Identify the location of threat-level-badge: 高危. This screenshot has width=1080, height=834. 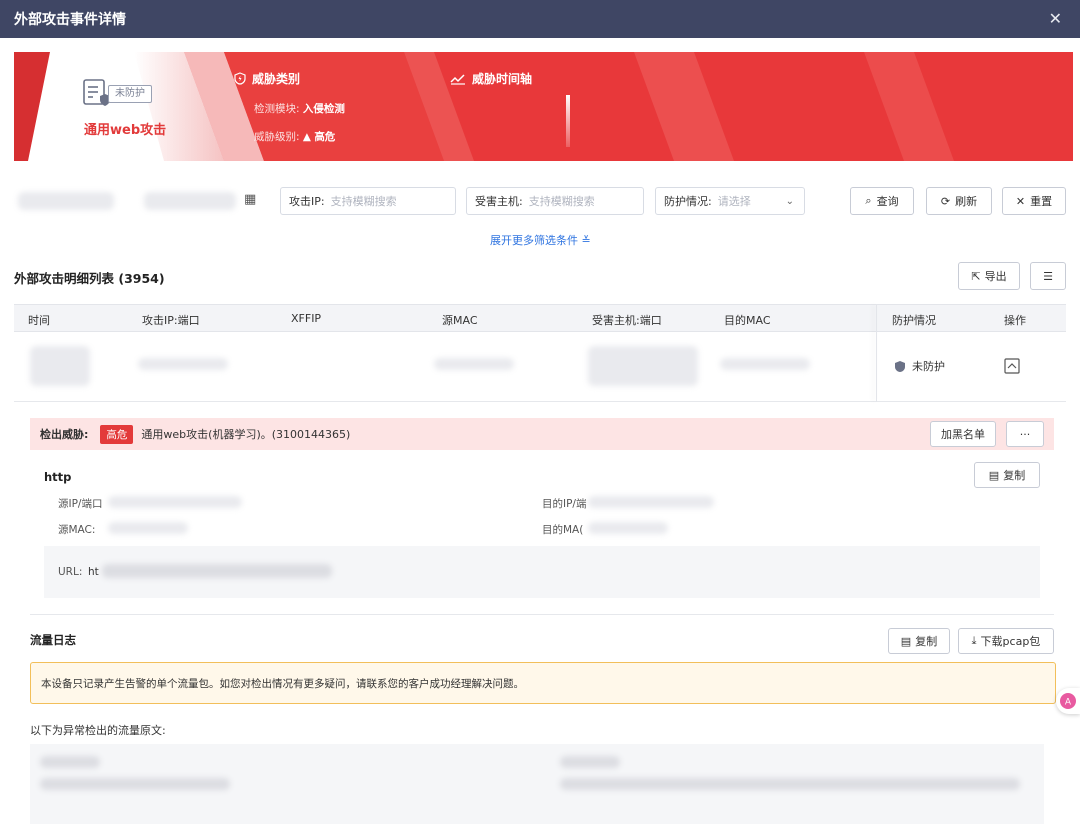
(117, 434).